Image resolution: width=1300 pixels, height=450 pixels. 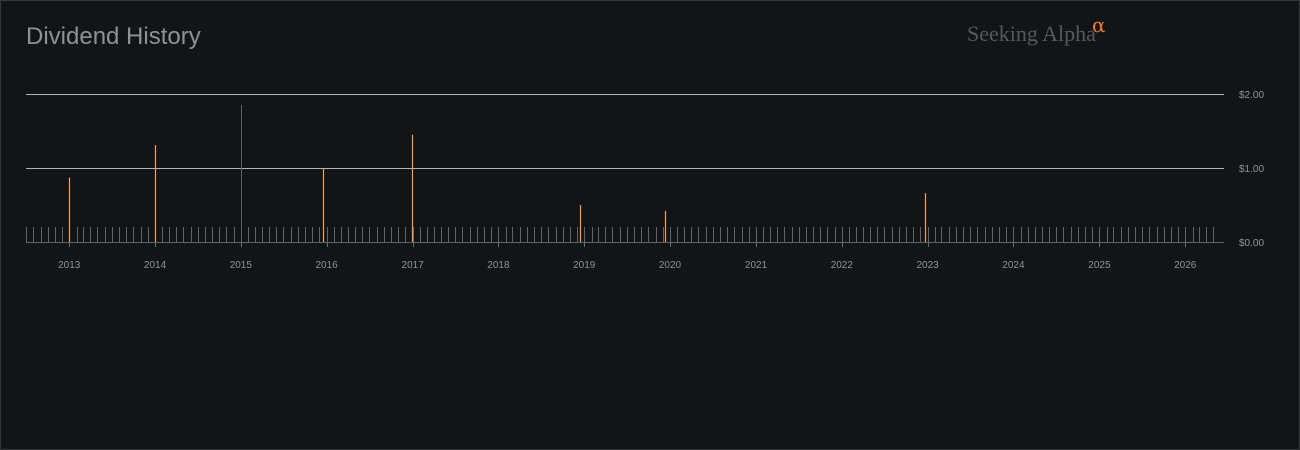 I want to click on x-tick-label: 2026, so click(x=1185, y=265).